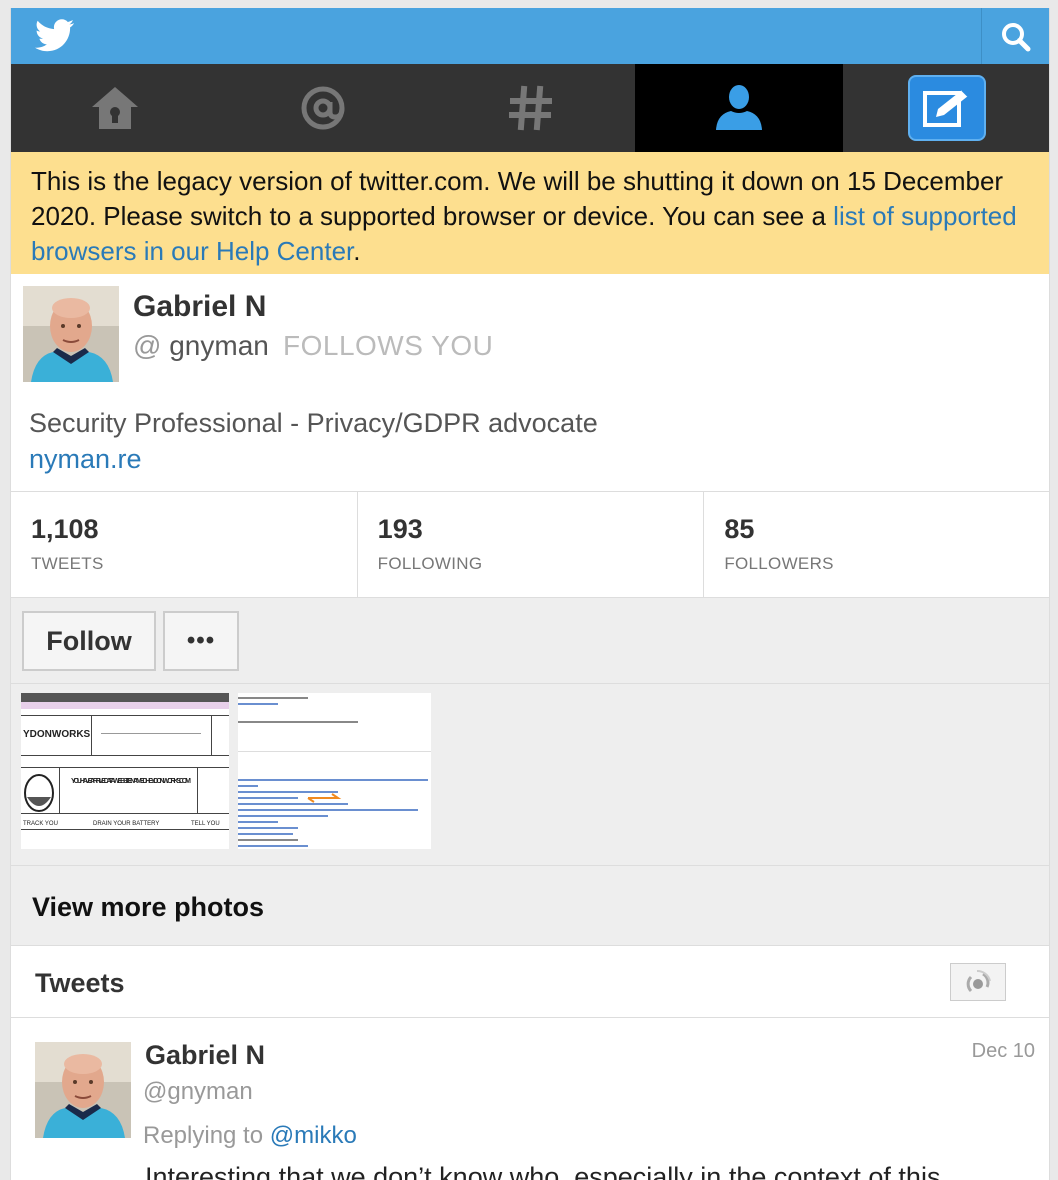 The width and height of the screenshot is (1058, 1180). Describe the element at coordinates (89, 641) in the screenshot. I see `follow-button: Follow` at that location.